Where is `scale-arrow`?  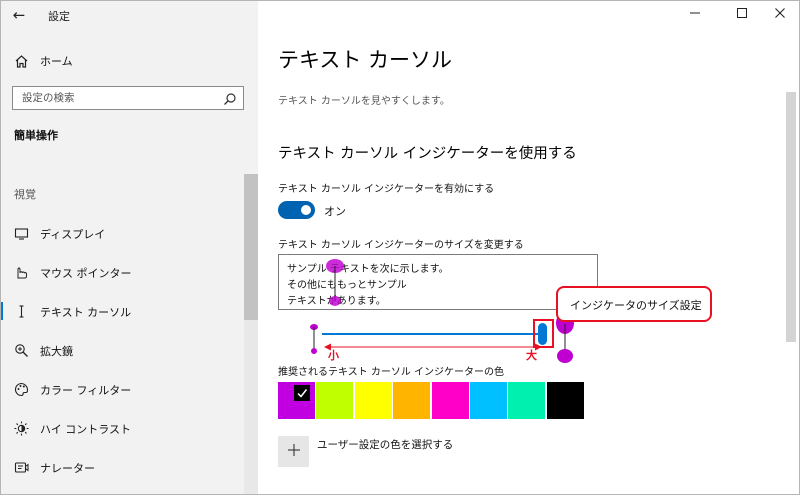 scale-arrow is located at coordinates (433, 347).